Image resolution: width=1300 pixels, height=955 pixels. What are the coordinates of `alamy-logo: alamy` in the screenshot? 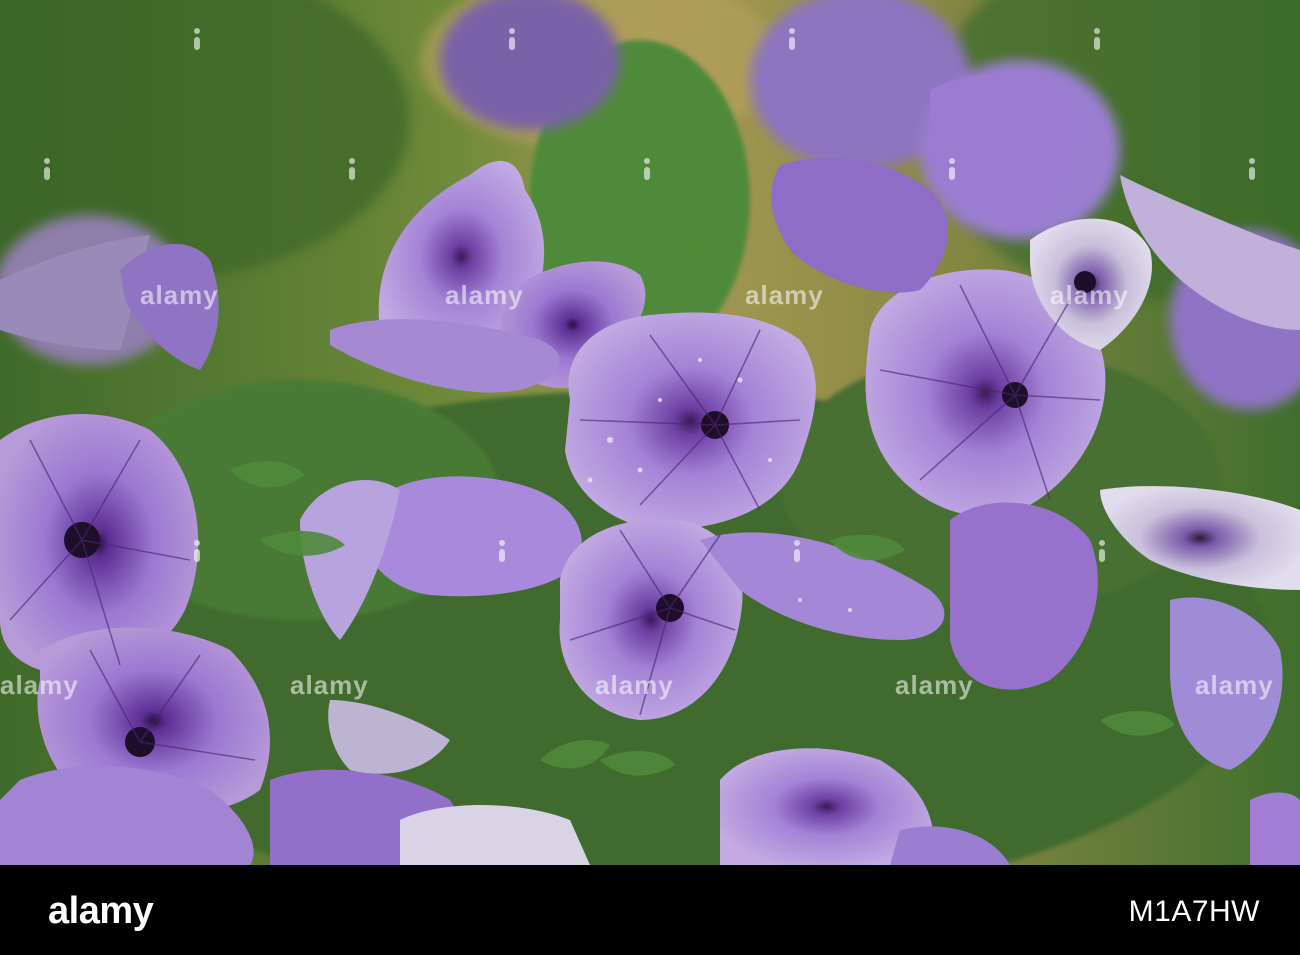 It's located at (101, 911).